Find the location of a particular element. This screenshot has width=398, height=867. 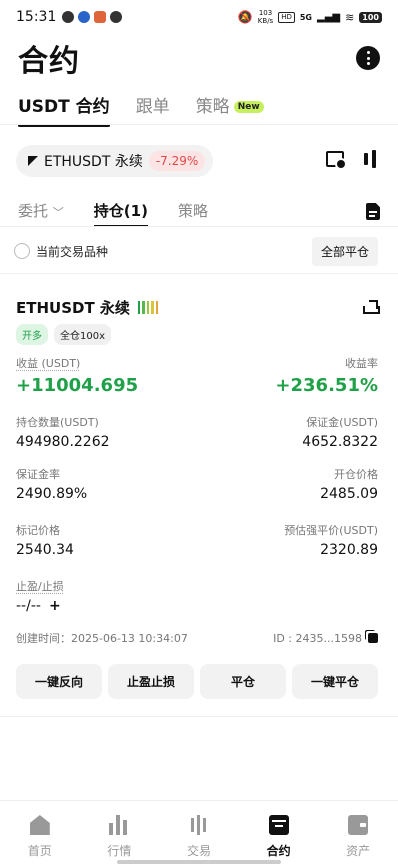

nav-futures: 合约 is located at coordinates (279, 834).